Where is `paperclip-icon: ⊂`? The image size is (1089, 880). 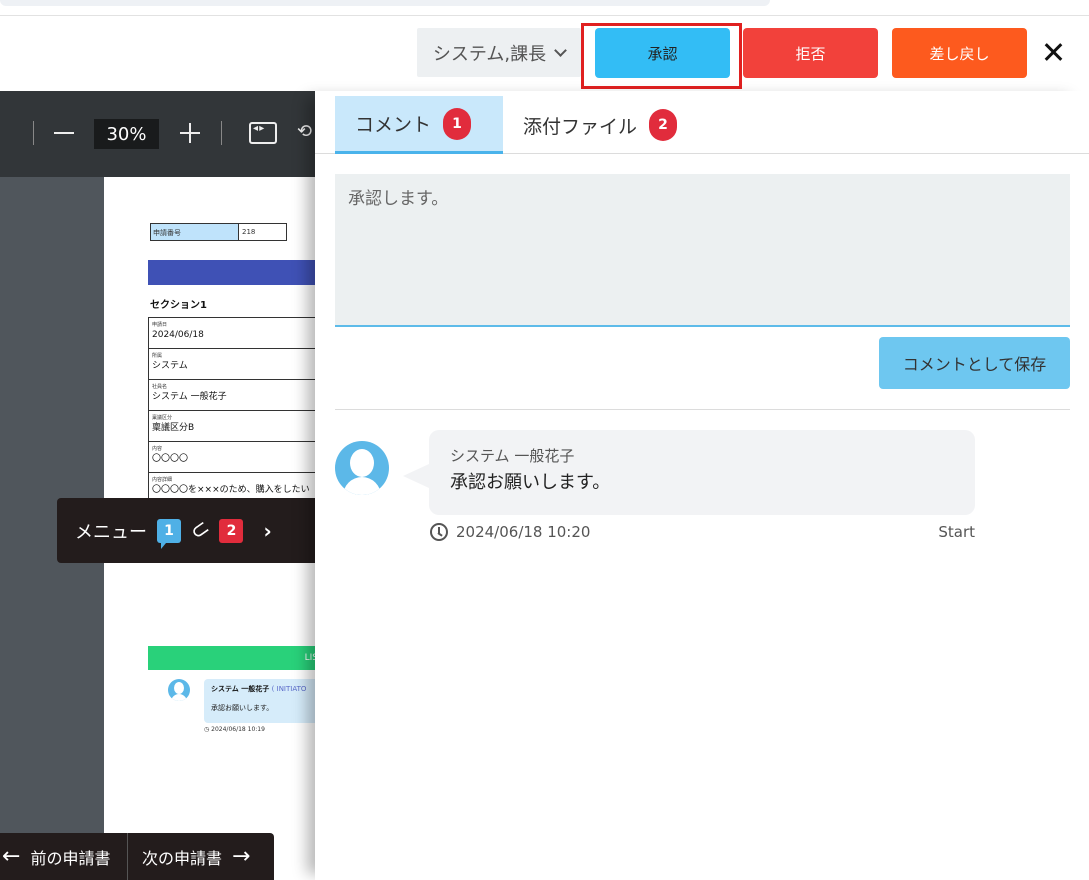 paperclip-icon: ⊂ is located at coordinates (200, 530).